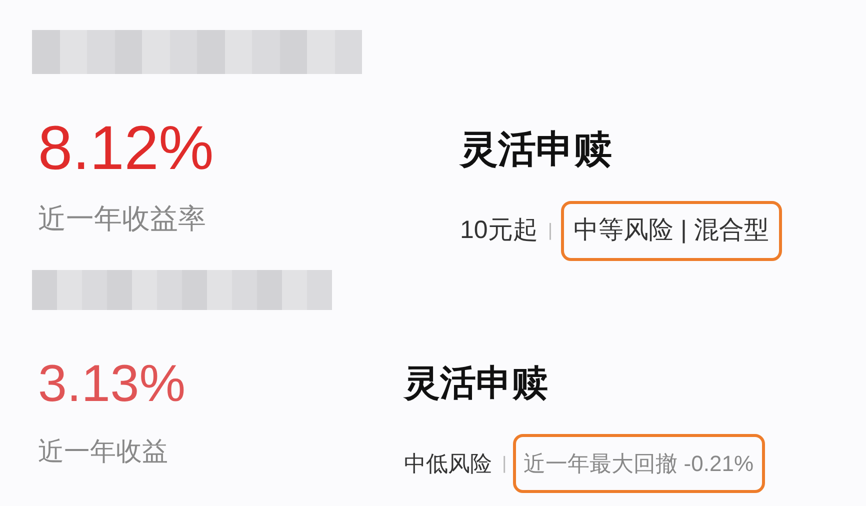 The image size is (866, 506). What do you see at coordinates (126, 149) in the screenshot?
I see `return-rate: 8.12%` at bounding box center [126, 149].